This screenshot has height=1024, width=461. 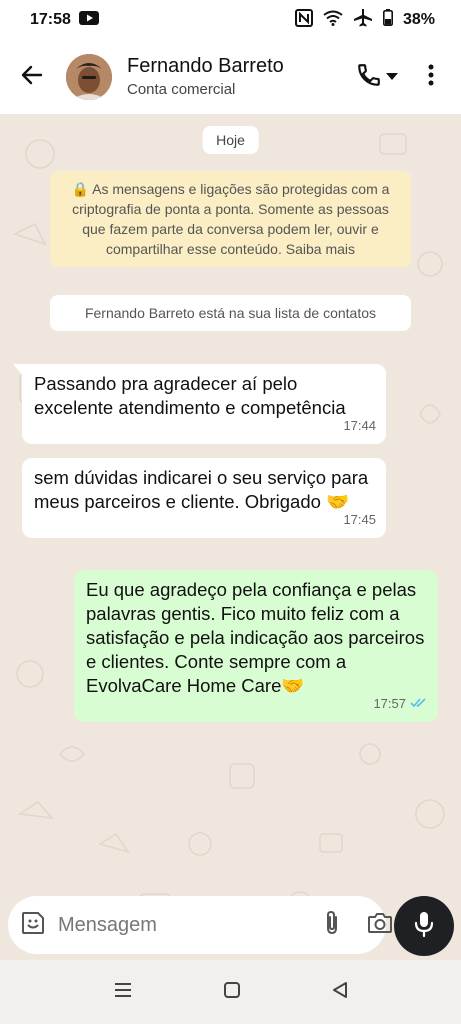 I want to click on system-nav-bar, so click(x=230, y=992).